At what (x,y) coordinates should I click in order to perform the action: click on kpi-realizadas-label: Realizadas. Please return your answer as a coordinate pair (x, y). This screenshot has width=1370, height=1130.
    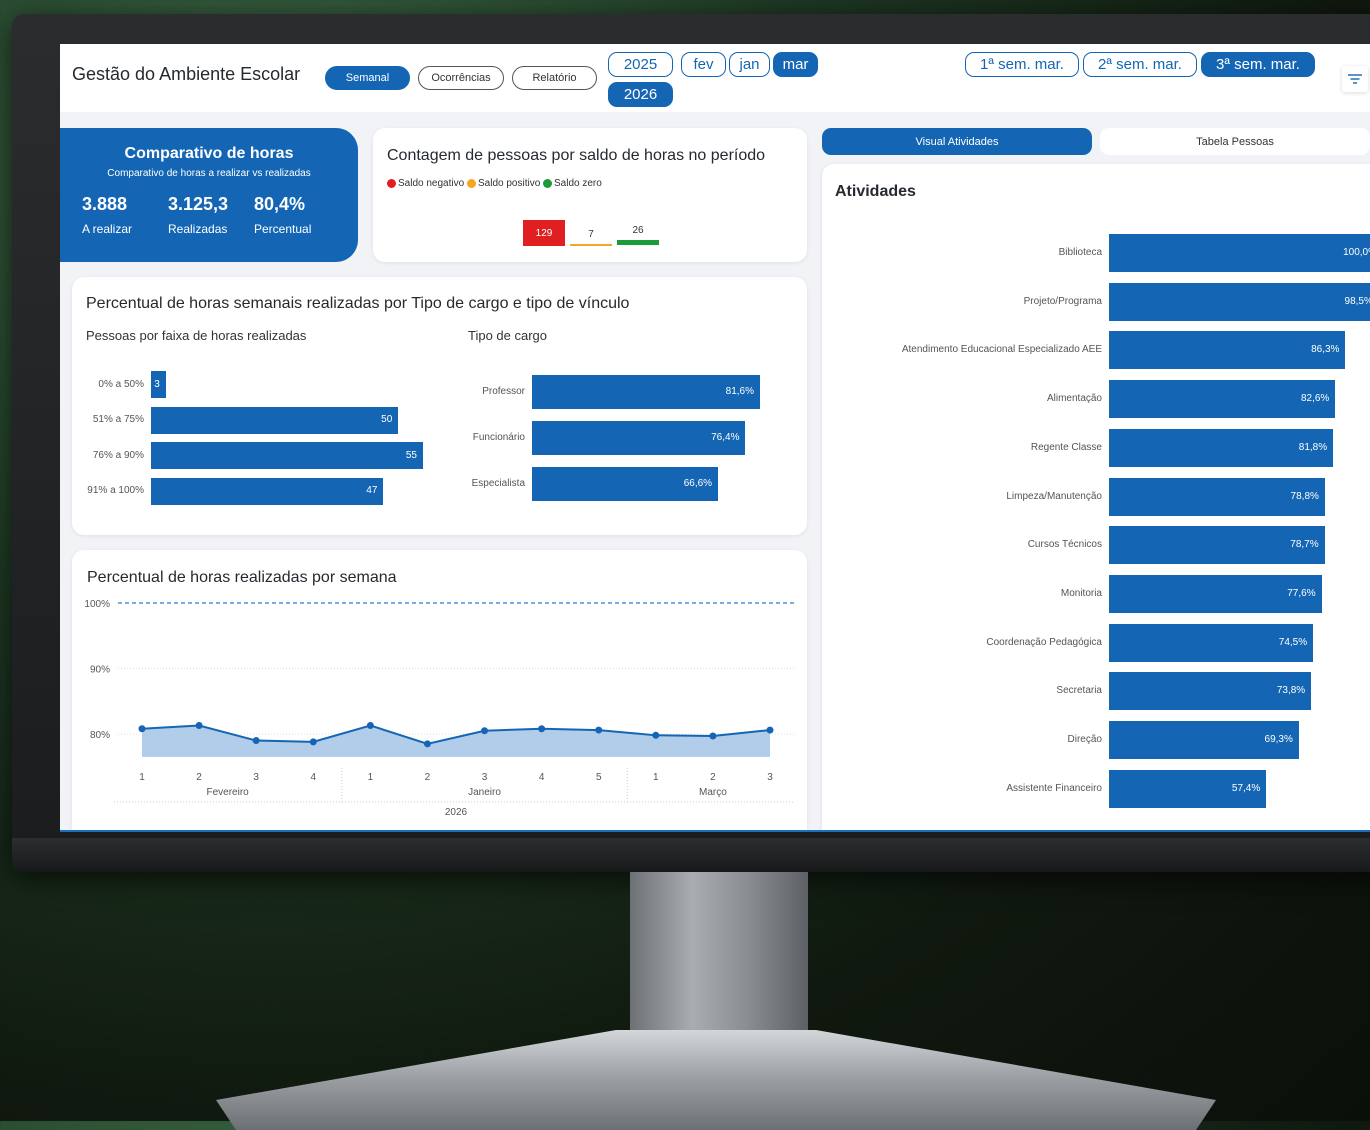
    Looking at the image, I should click on (198, 229).